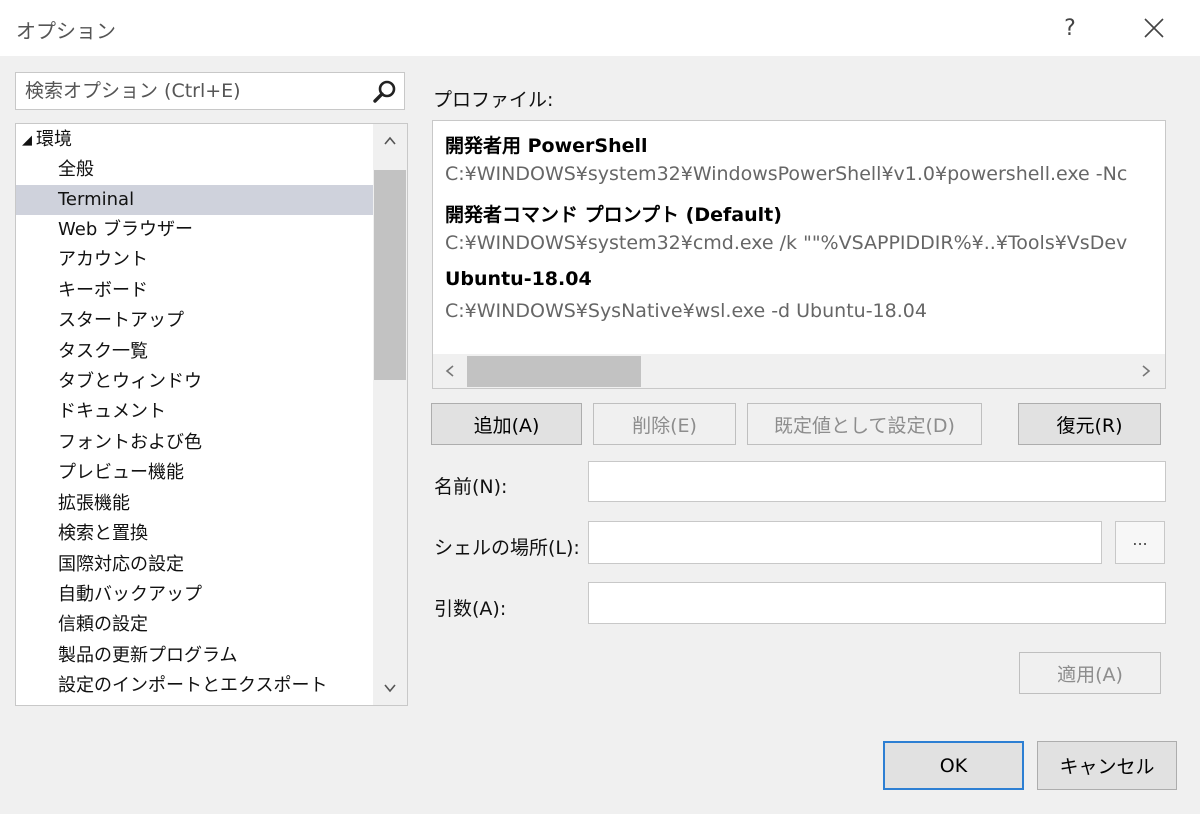  I want to click on tree-item-terminal: Terminal, so click(211, 200).